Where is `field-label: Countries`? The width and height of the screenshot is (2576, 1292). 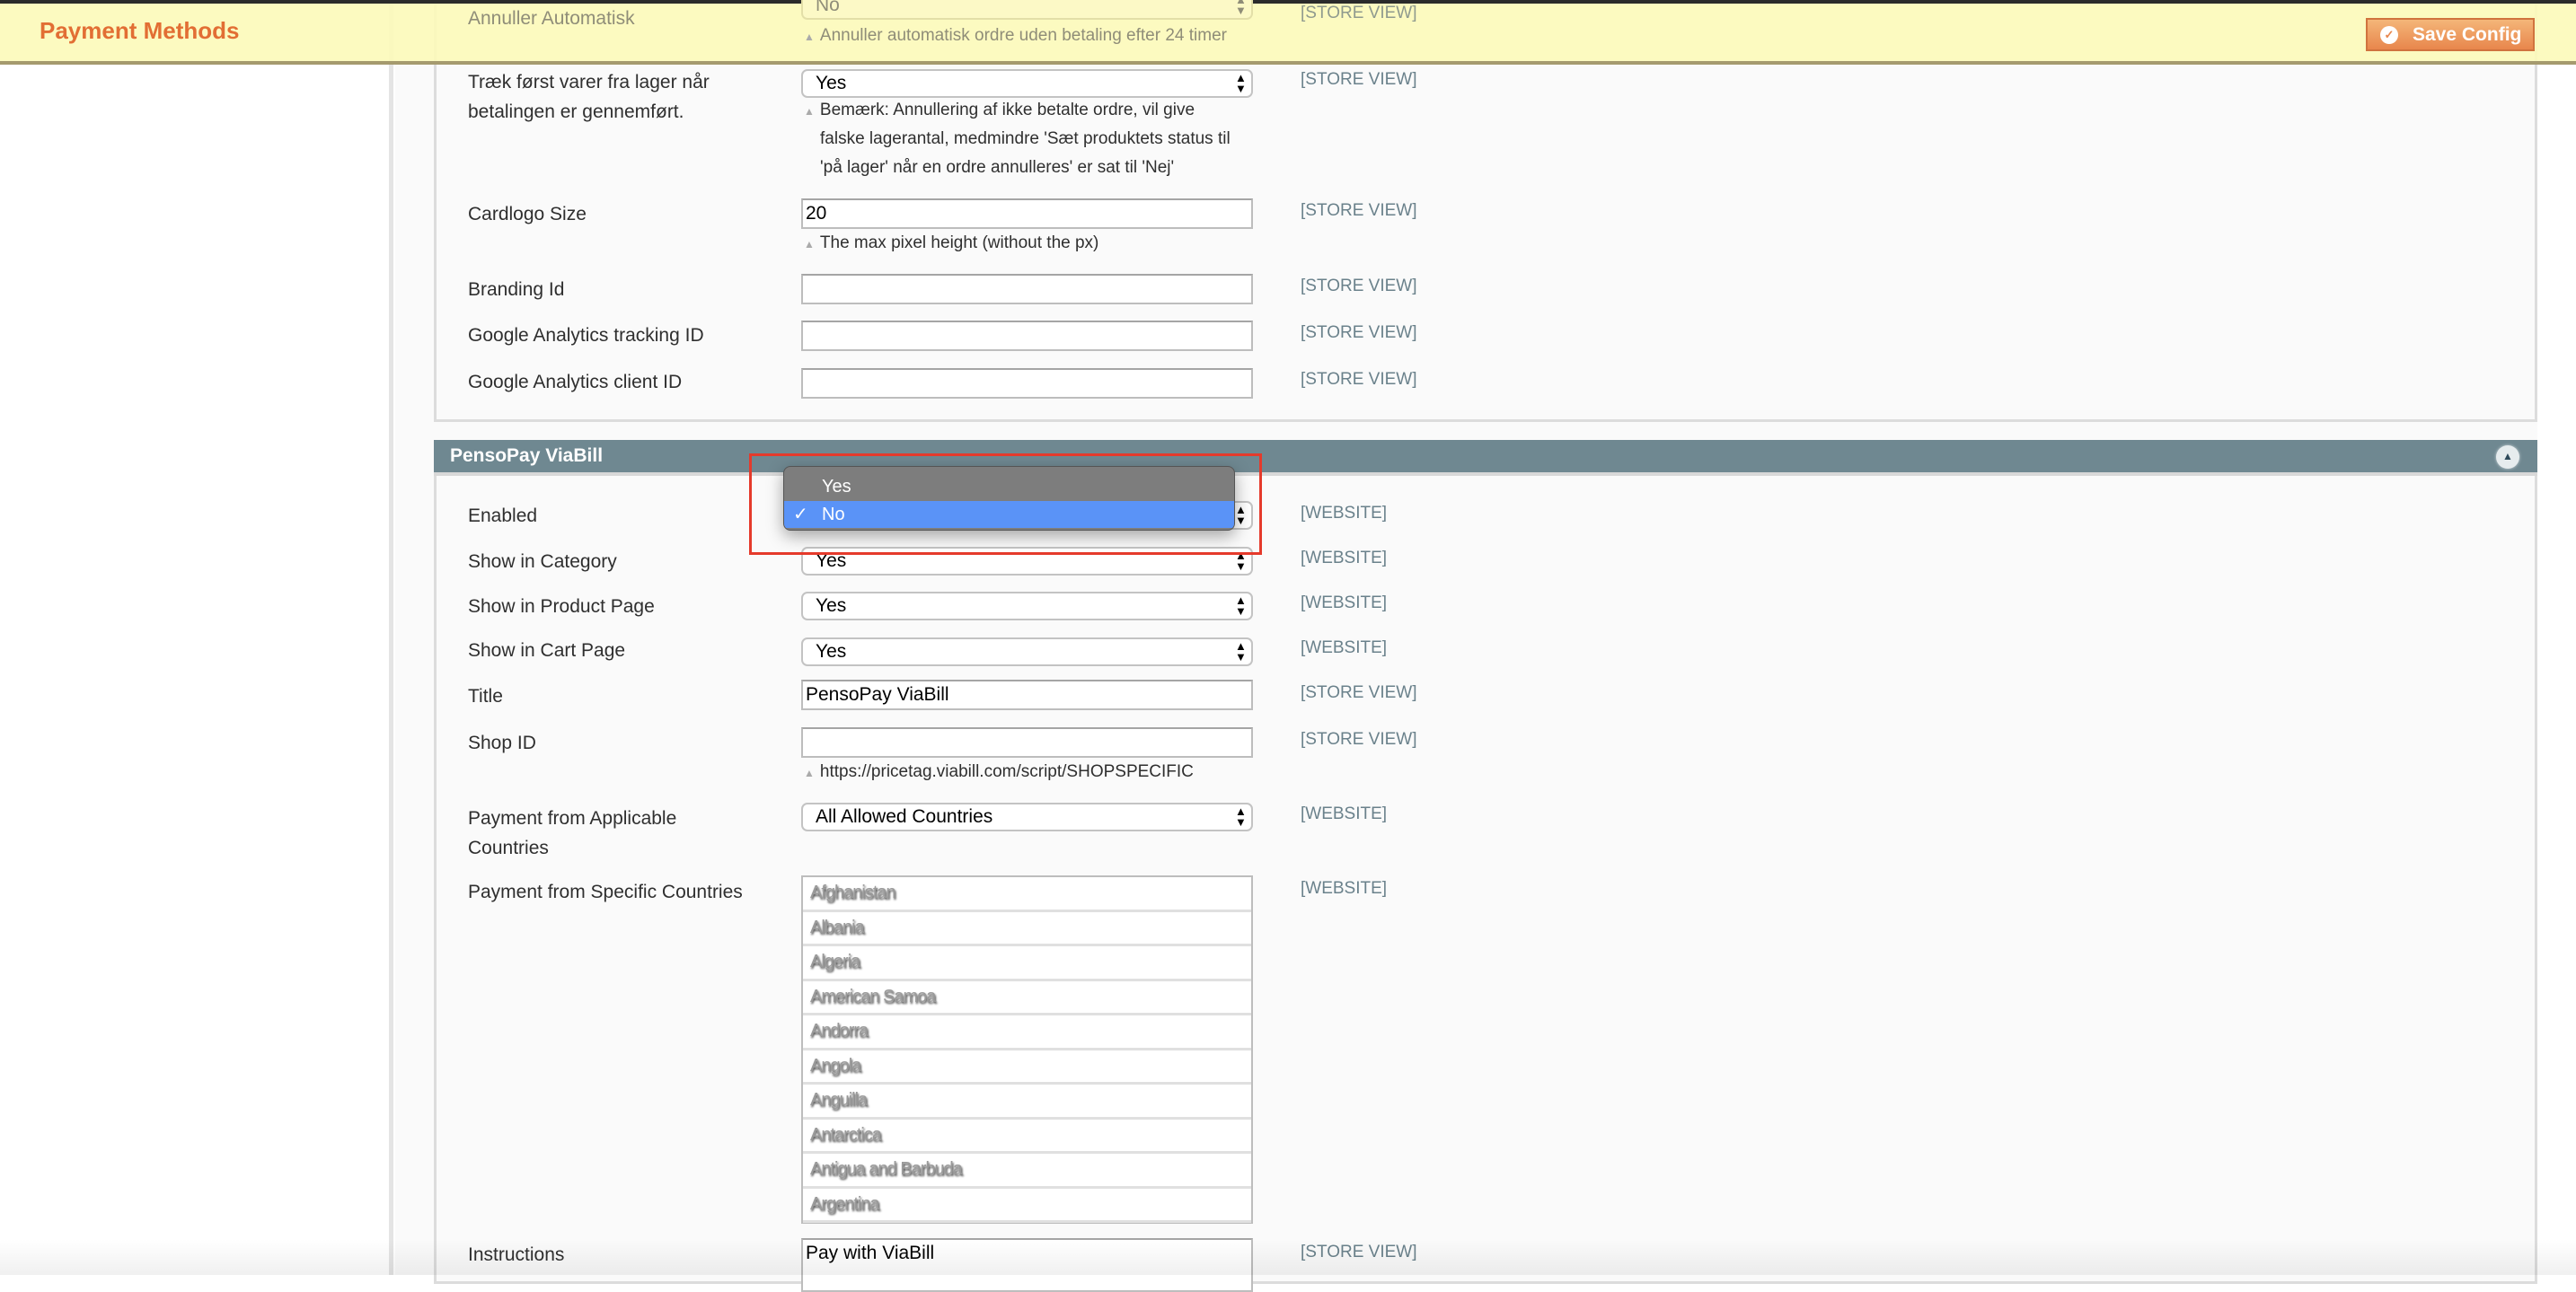 field-label: Countries is located at coordinates (508, 848).